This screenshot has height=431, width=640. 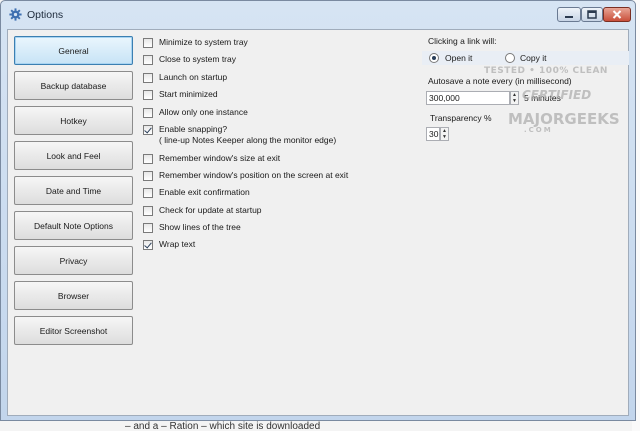 I want to click on option-single-instance: Allow only one instance, so click(x=195, y=112).